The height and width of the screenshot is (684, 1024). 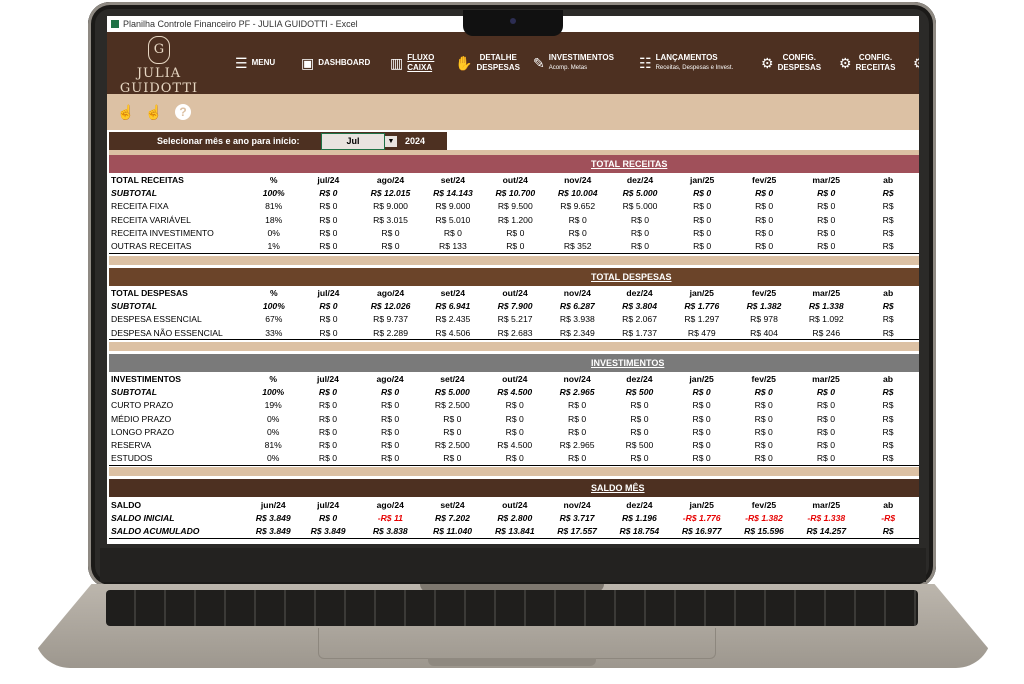 What do you see at coordinates (272, 405) in the screenshot?
I see `table-cell: 19%` at bounding box center [272, 405].